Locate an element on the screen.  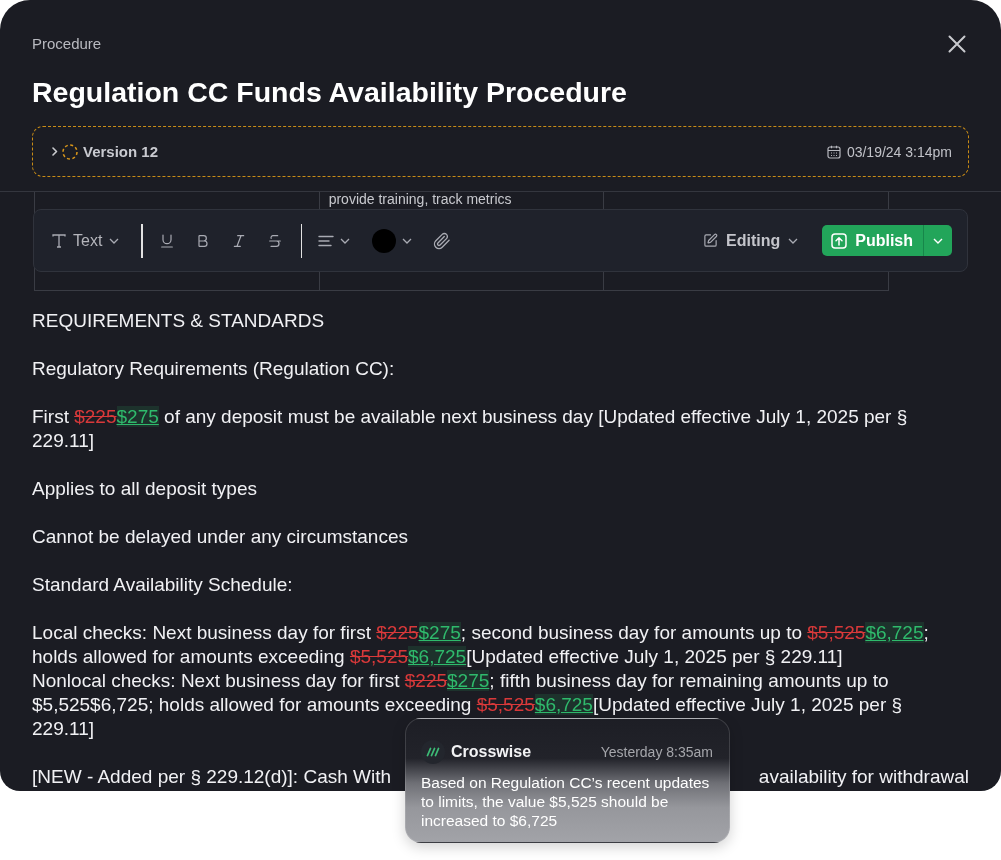
paperclip-icon is located at coordinates (442, 240).